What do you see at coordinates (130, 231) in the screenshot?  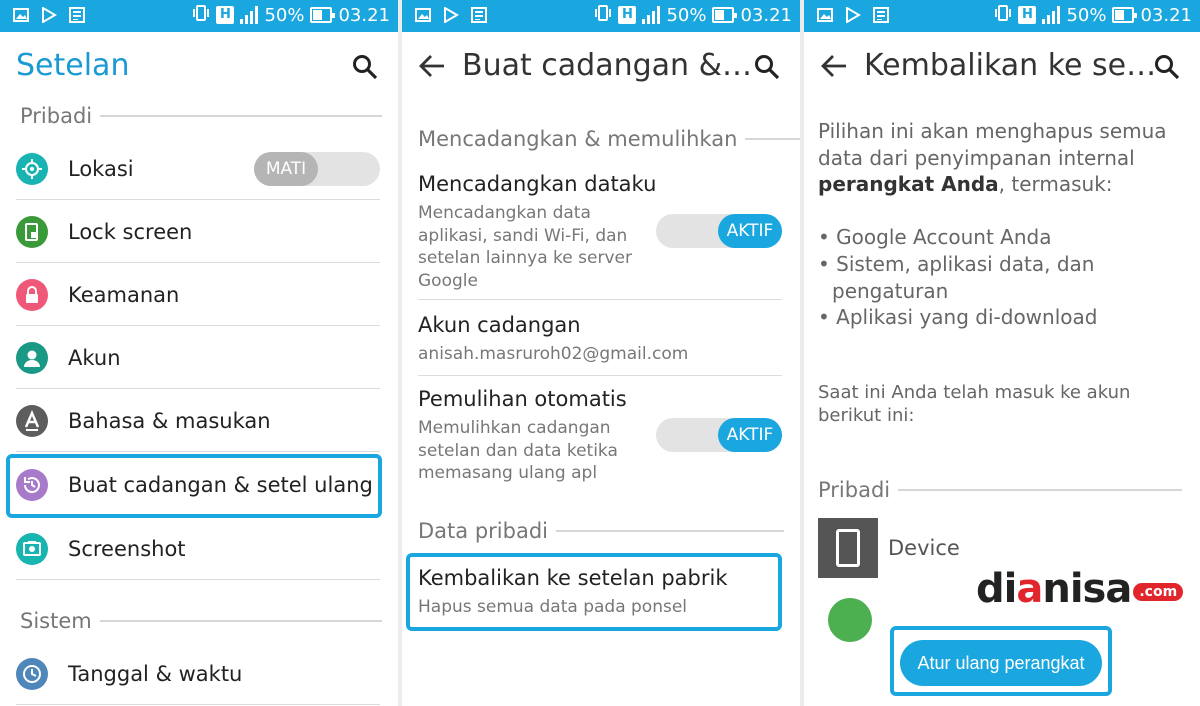 I see `settings-item-label: Lock screen` at bounding box center [130, 231].